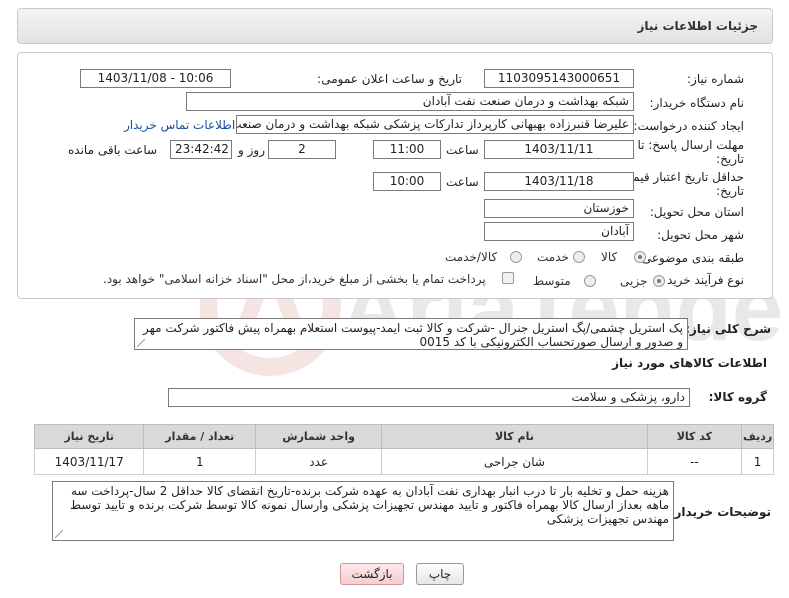 The width and height of the screenshot is (789, 598). What do you see at coordinates (471, 257) in the screenshot?
I see `category-option-goods-service: کالا/خدمت` at bounding box center [471, 257].